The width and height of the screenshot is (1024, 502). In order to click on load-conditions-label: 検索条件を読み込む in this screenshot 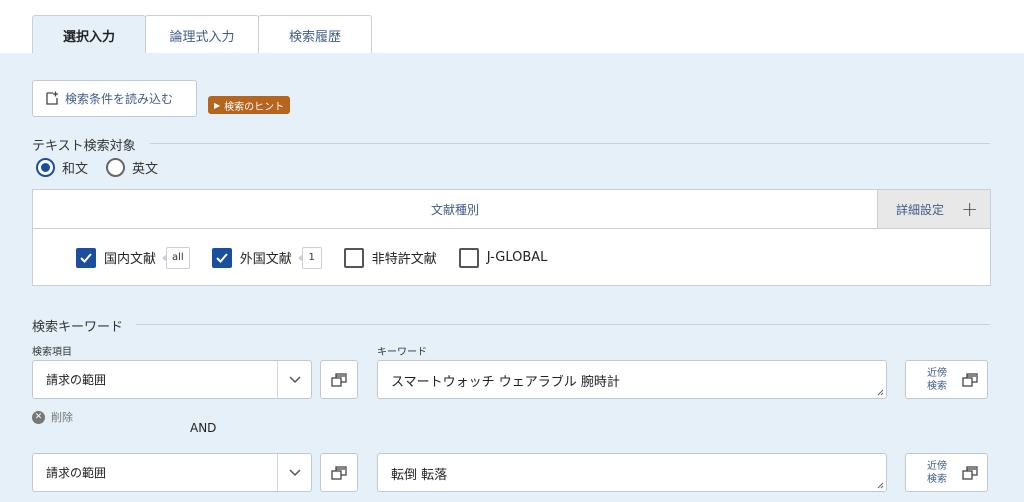, I will do `click(119, 99)`.